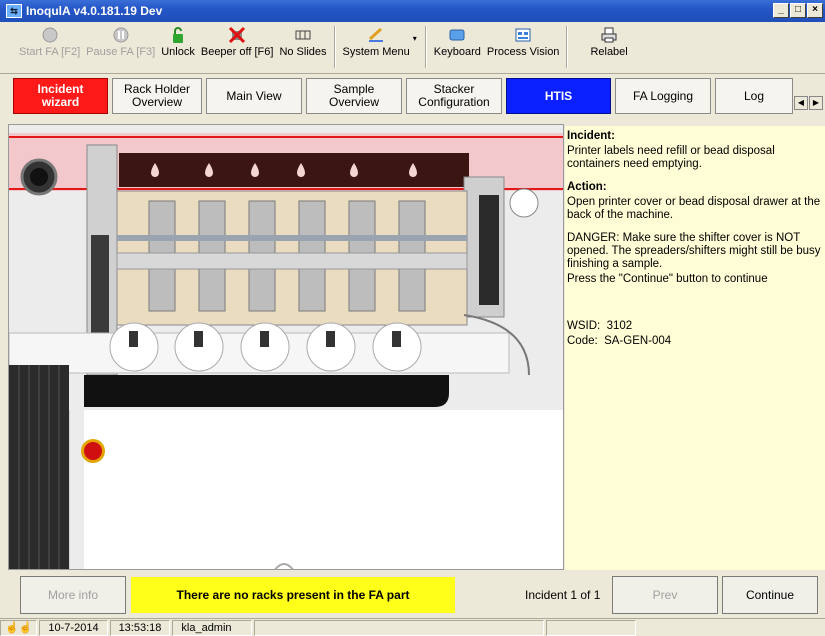 The image size is (825, 636). I want to click on action-heading: Action:, so click(587, 187).